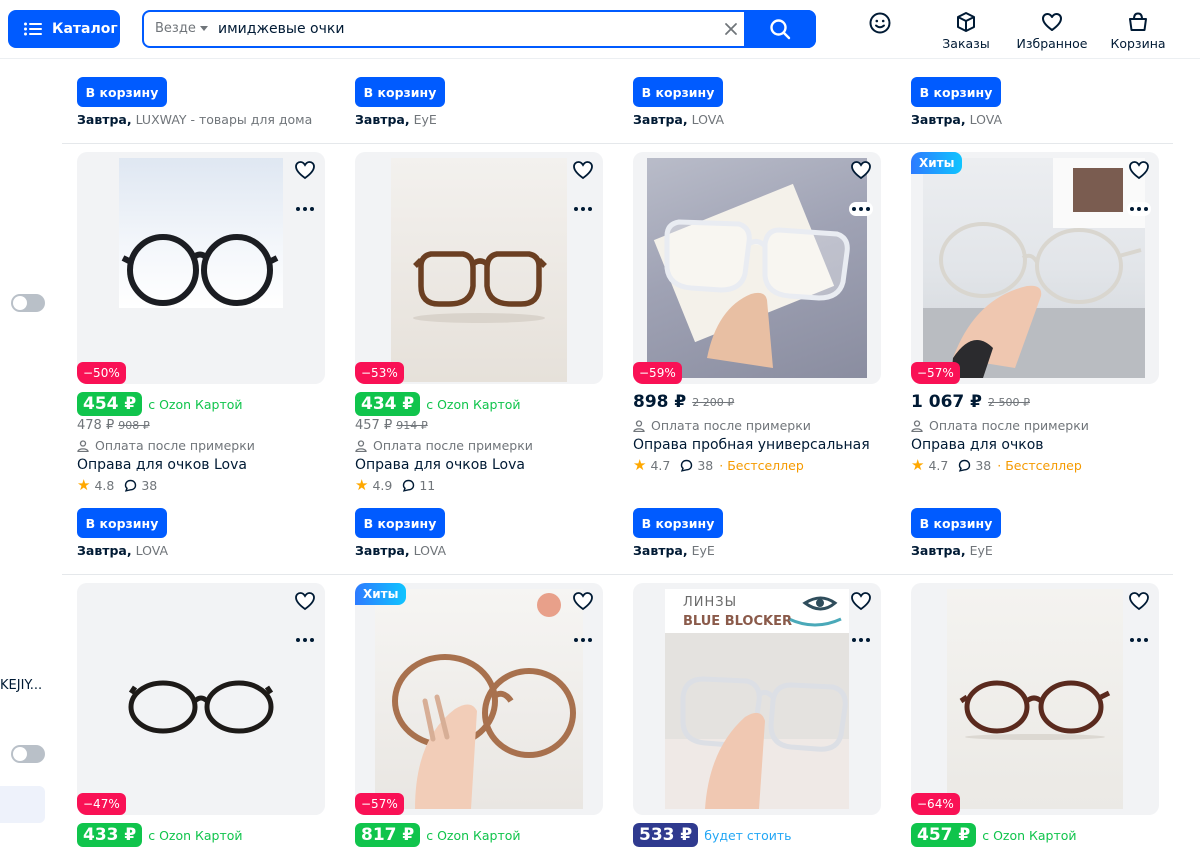 This screenshot has height=858, width=1200. What do you see at coordinates (780, 29) in the screenshot?
I see `search-button` at bounding box center [780, 29].